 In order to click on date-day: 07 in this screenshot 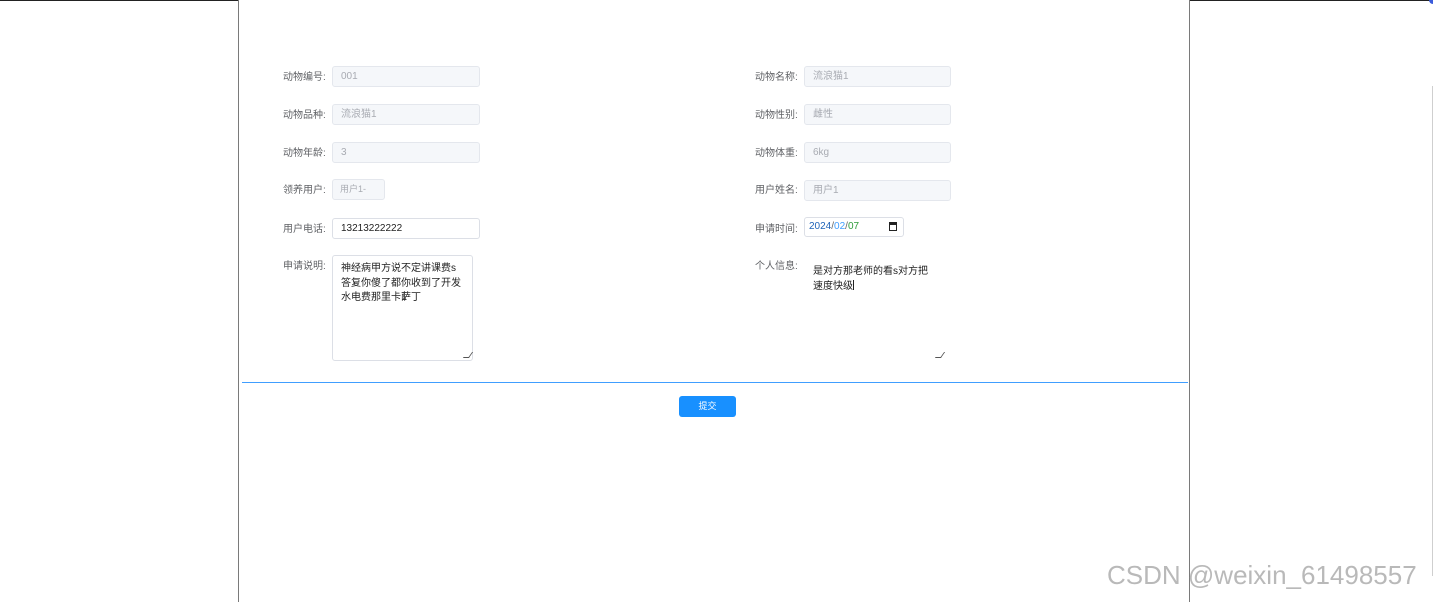, I will do `click(853, 226)`.